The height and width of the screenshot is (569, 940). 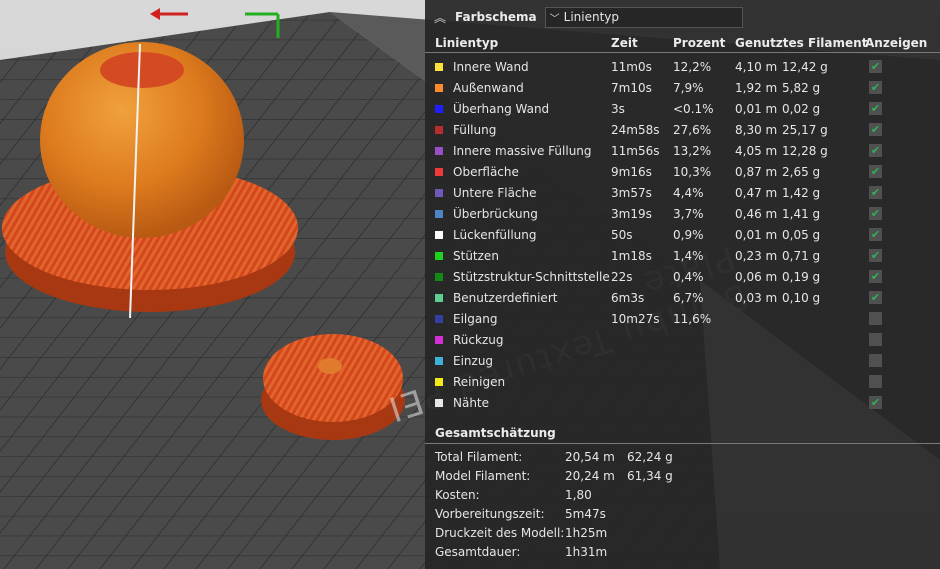 I want to click on line-type-label: Überbrückung, so click(x=495, y=213).